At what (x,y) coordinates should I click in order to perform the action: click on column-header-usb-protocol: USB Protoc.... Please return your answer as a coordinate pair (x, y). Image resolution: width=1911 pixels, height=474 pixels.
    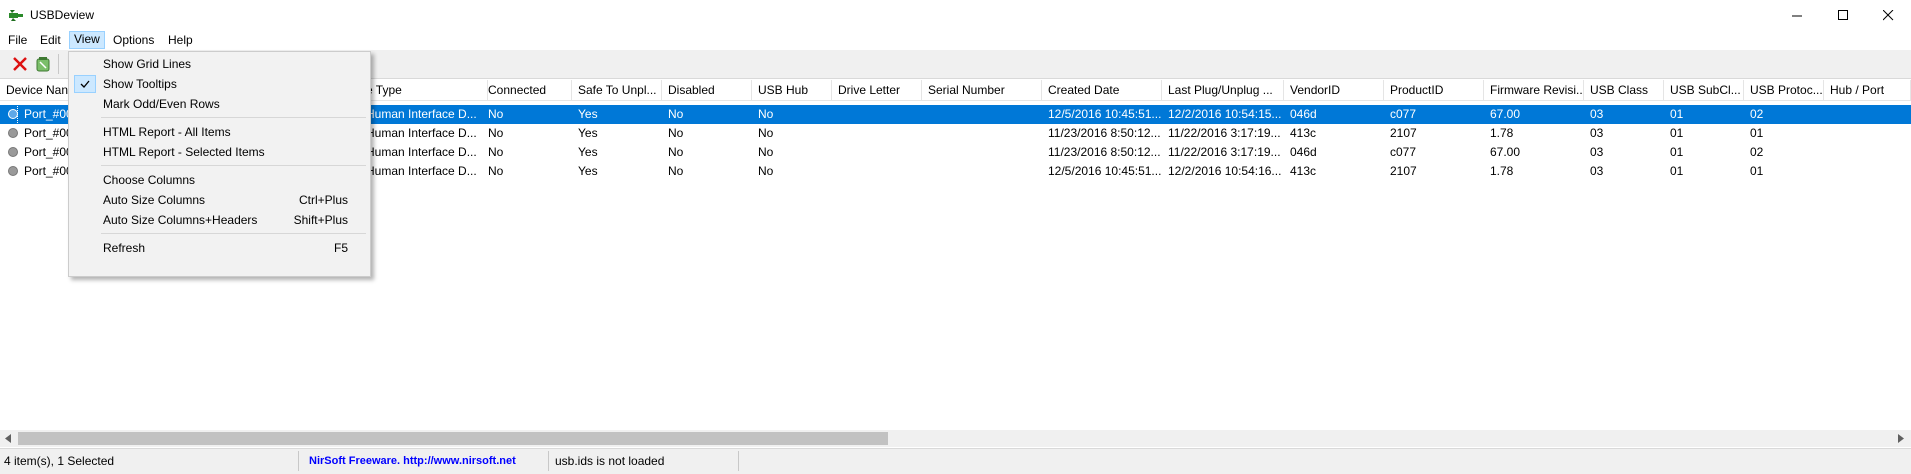
    Looking at the image, I should click on (1784, 90).